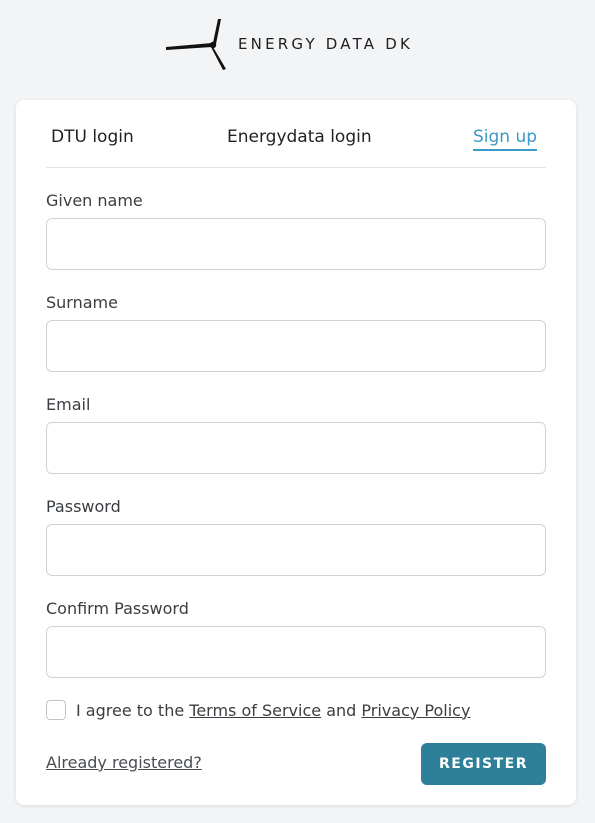 The height and width of the screenshot is (823, 595). What do you see at coordinates (124, 762) in the screenshot?
I see `already-registered-link: Already registered?` at bounding box center [124, 762].